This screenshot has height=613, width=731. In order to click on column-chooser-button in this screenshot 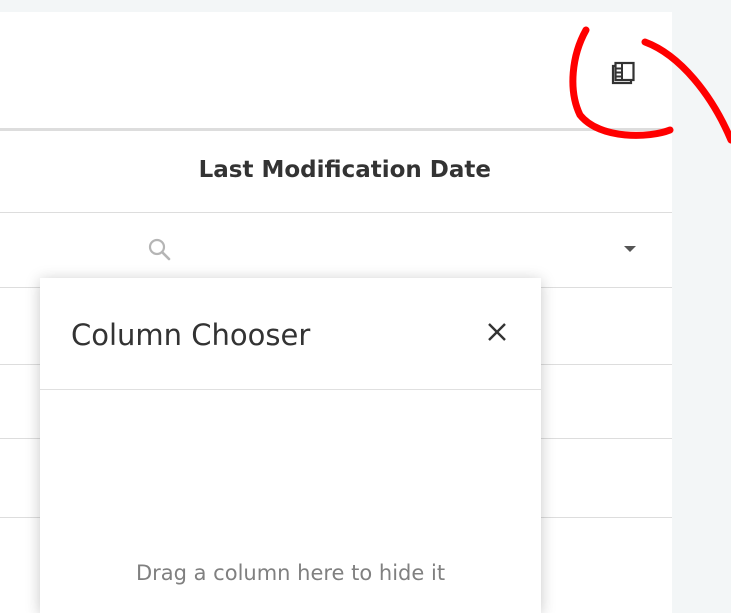, I will do `click(624, 74)`.